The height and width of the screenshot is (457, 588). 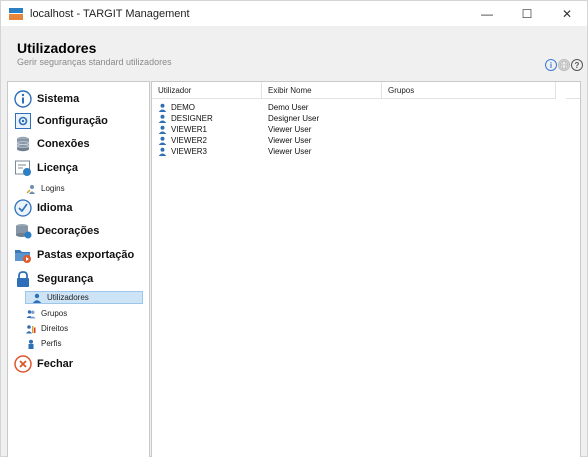 What do you see at coordinates (68, 297) in the screenshot?
I see `sidebar-item-label: Utilizadores` at bounding box center [68, 297].